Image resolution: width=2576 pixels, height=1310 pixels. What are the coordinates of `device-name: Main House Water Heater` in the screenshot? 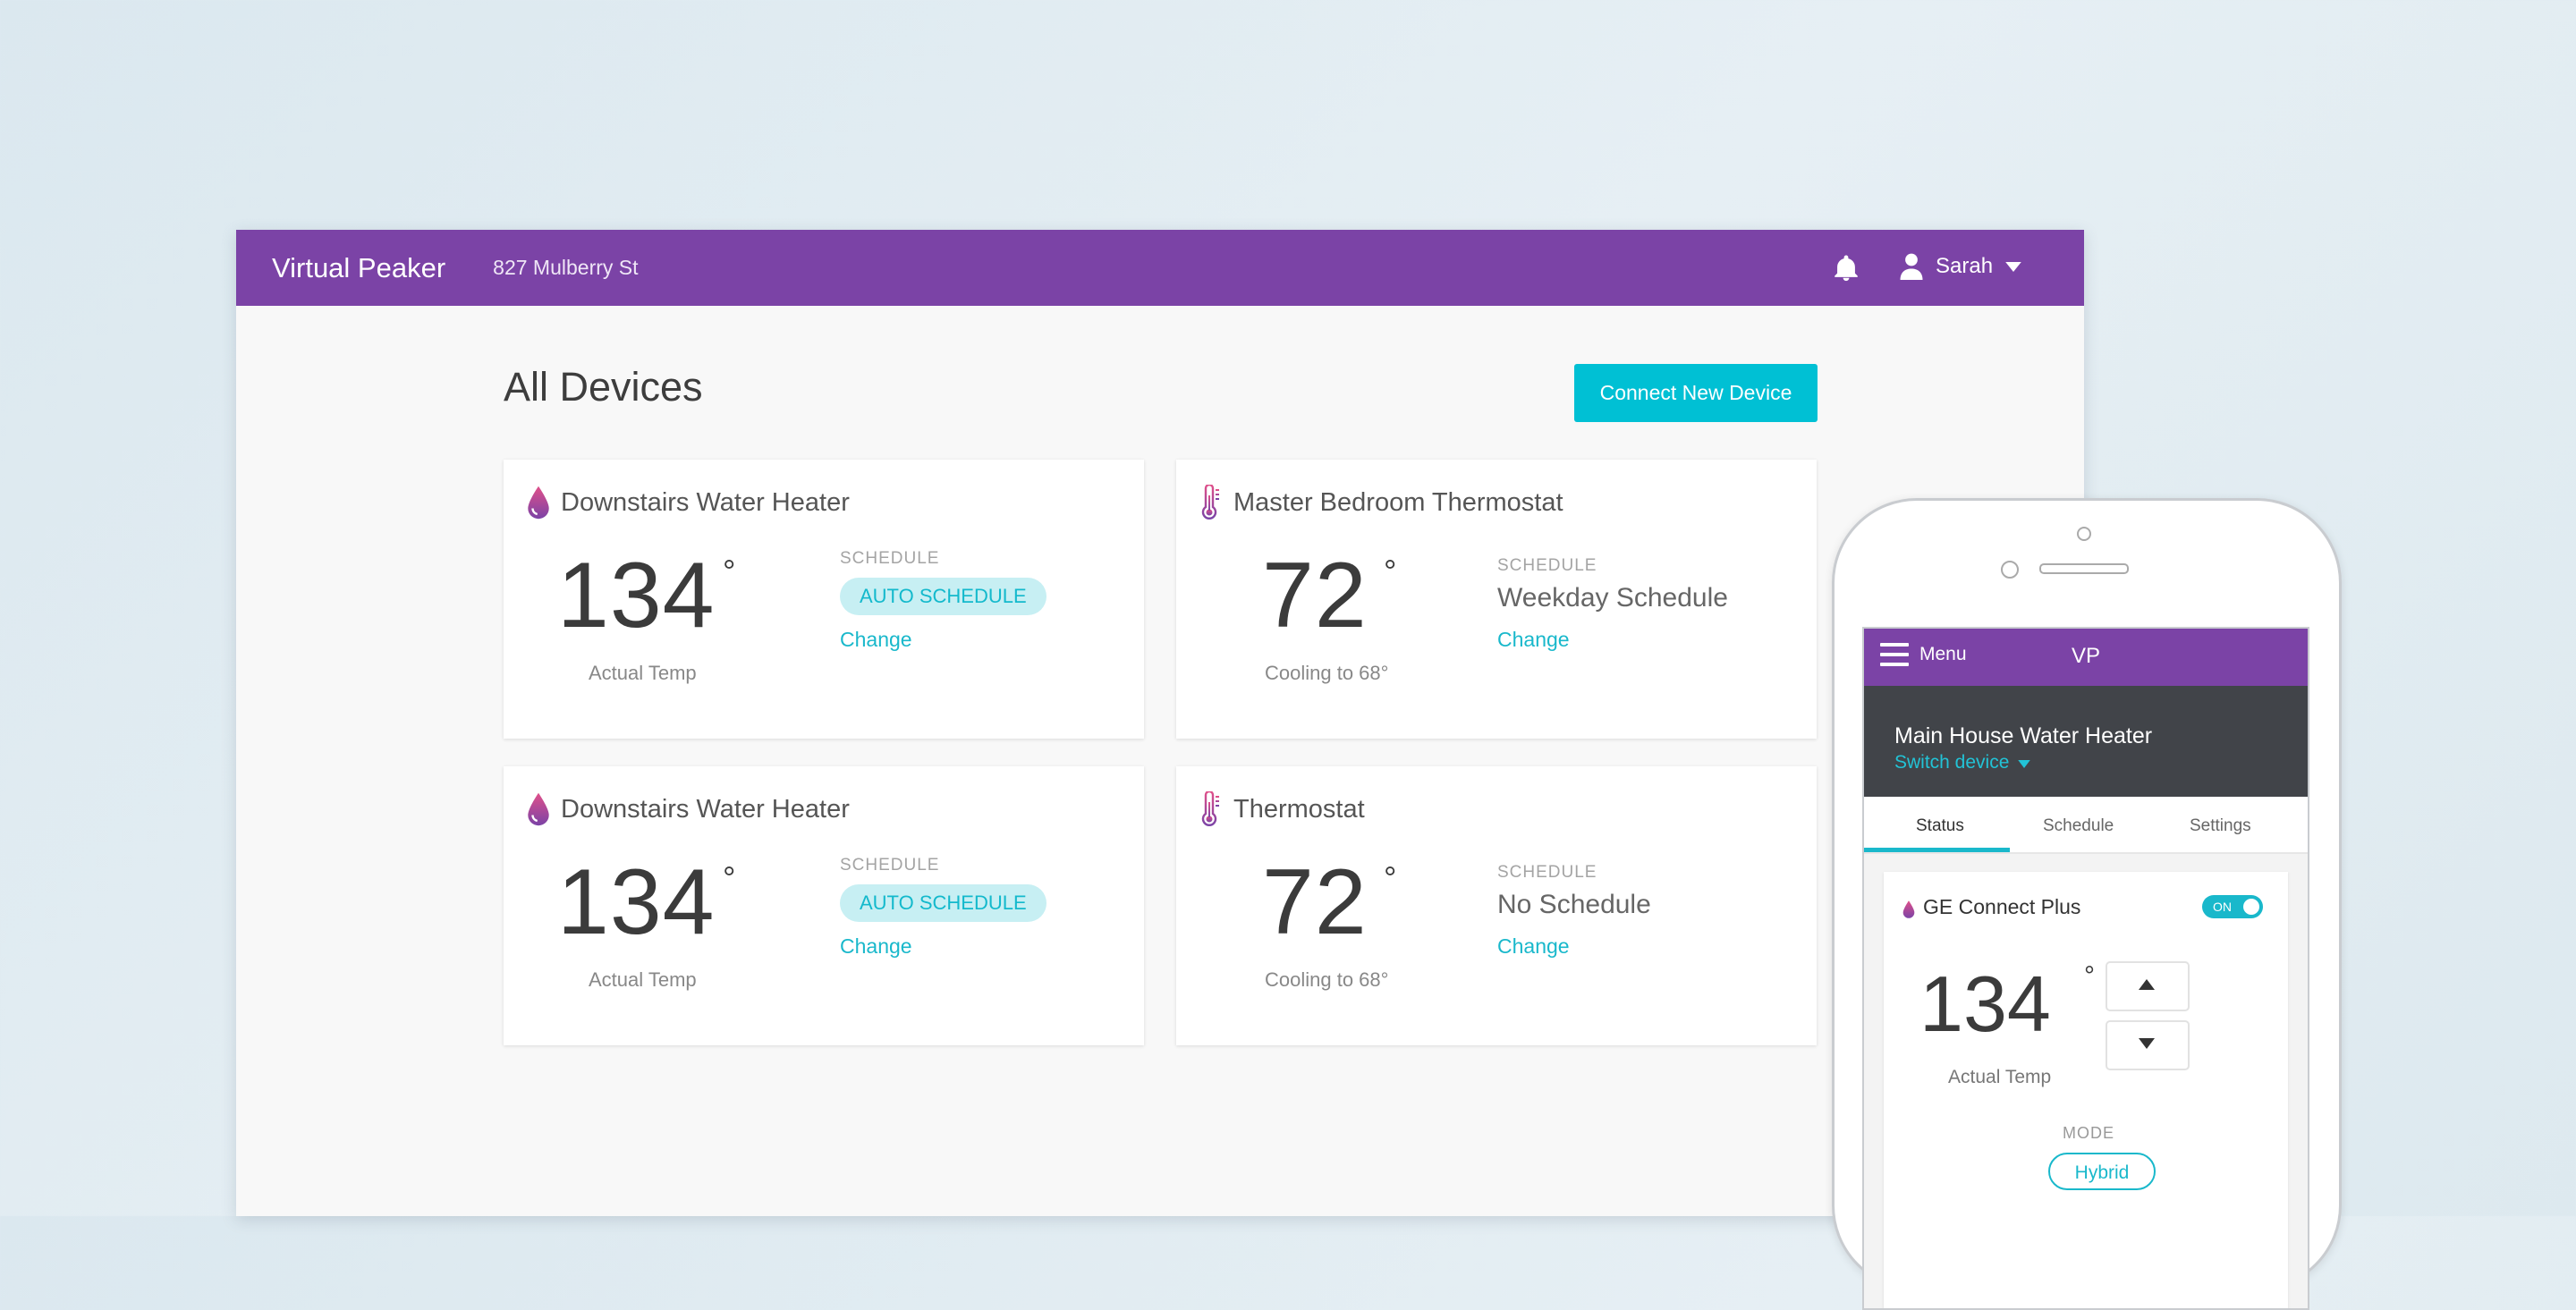 It's located at (2023, 735).